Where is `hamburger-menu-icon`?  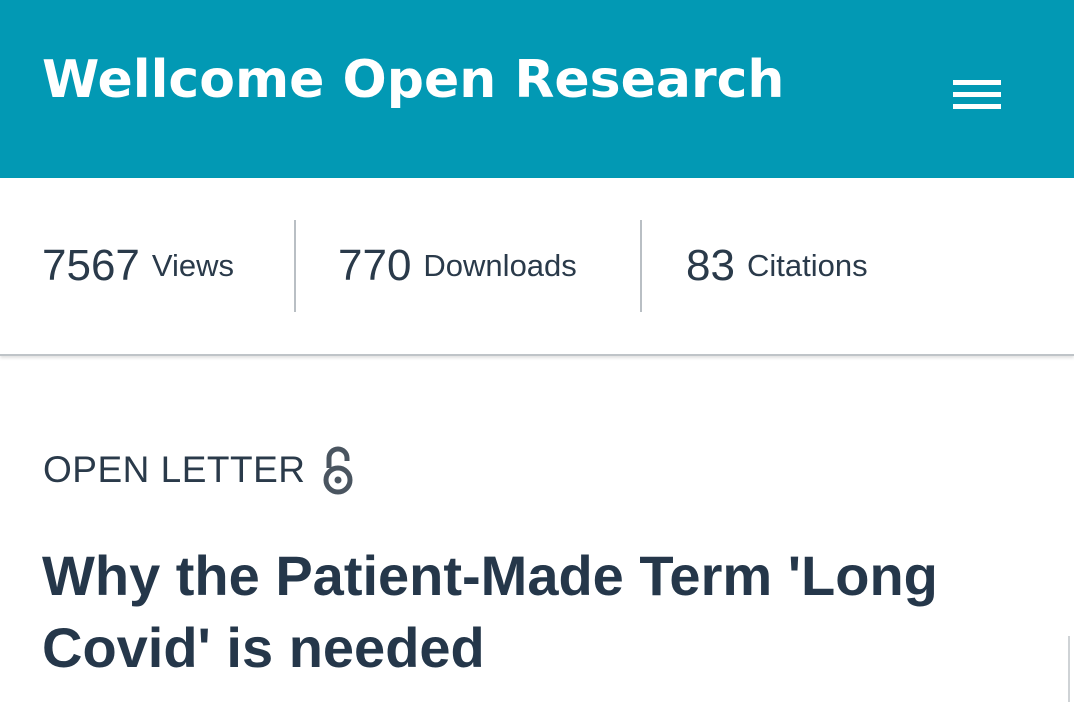 hamburger-menu-icon is located at coordinates (977, 96).